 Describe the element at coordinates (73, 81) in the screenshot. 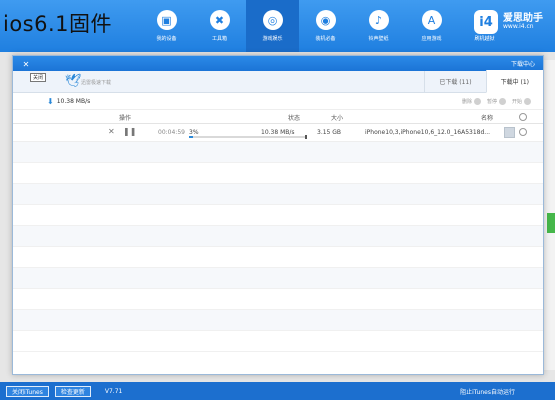

I see `bird-icon: 🕊` at that location.